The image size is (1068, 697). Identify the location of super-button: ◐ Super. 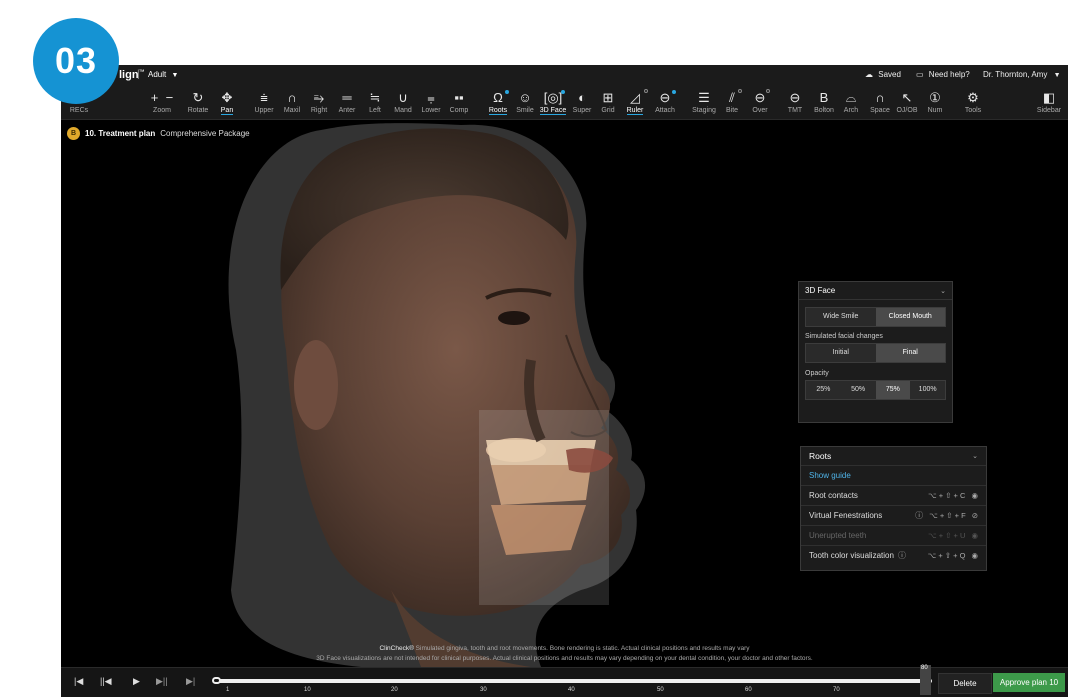
(582, 103).